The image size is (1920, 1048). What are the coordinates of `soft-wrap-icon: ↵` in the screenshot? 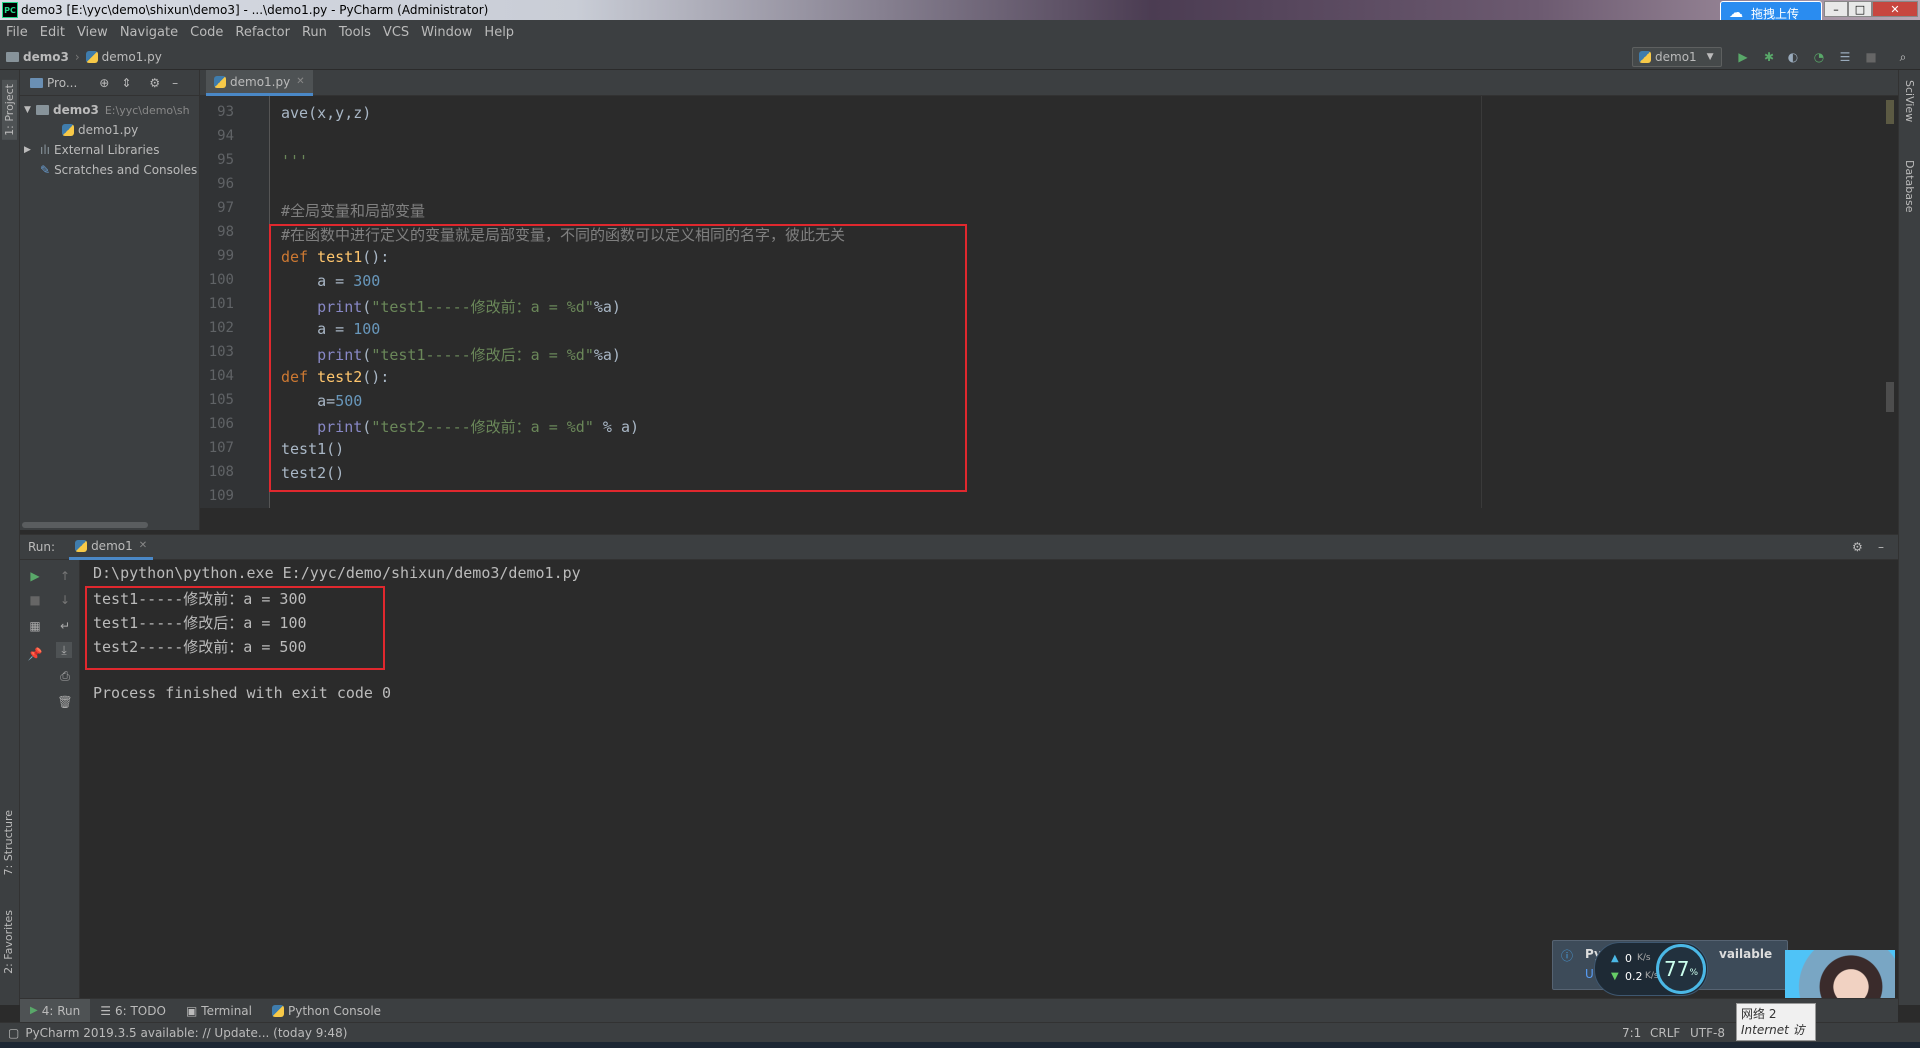 It's located at (65, 626).